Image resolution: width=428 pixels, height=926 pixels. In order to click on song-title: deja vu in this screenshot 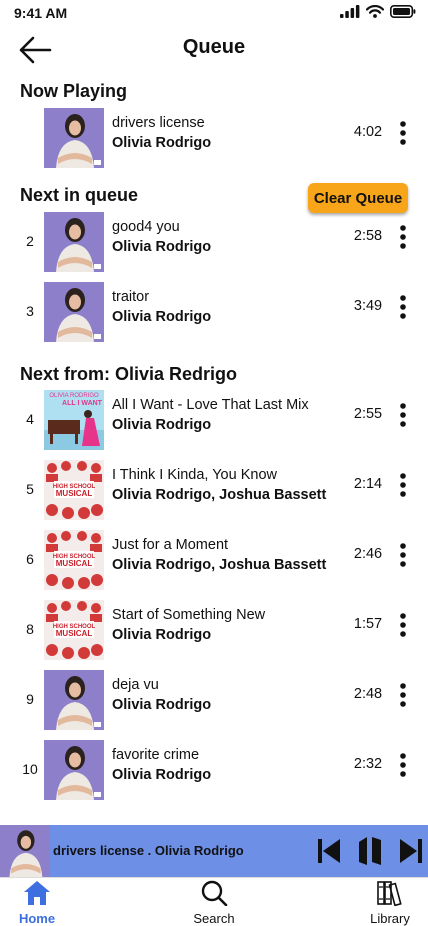, I will do `click(135, 685)`.